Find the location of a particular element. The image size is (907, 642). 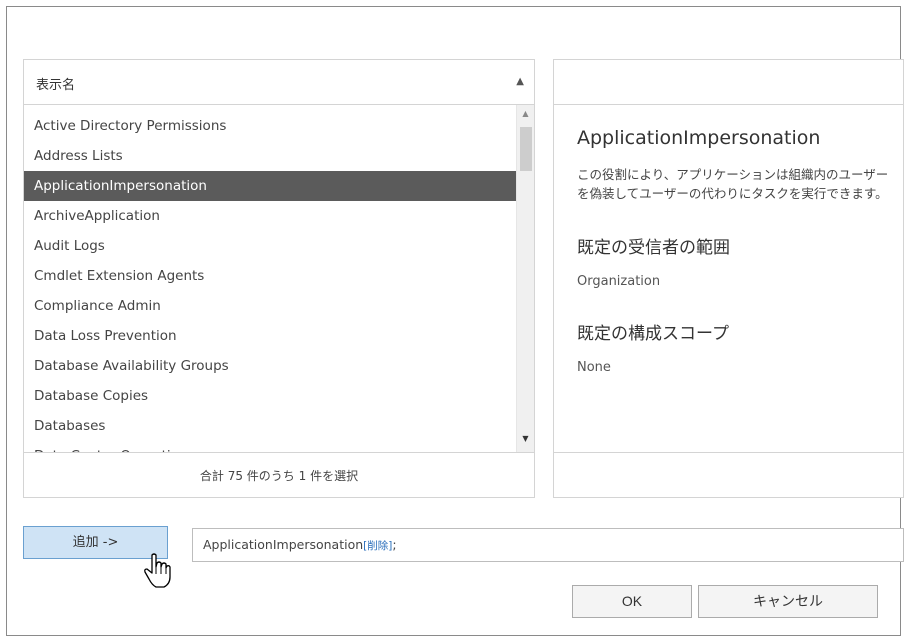

list-header: 表示名 ▲ is located at coordinates (279, 82).